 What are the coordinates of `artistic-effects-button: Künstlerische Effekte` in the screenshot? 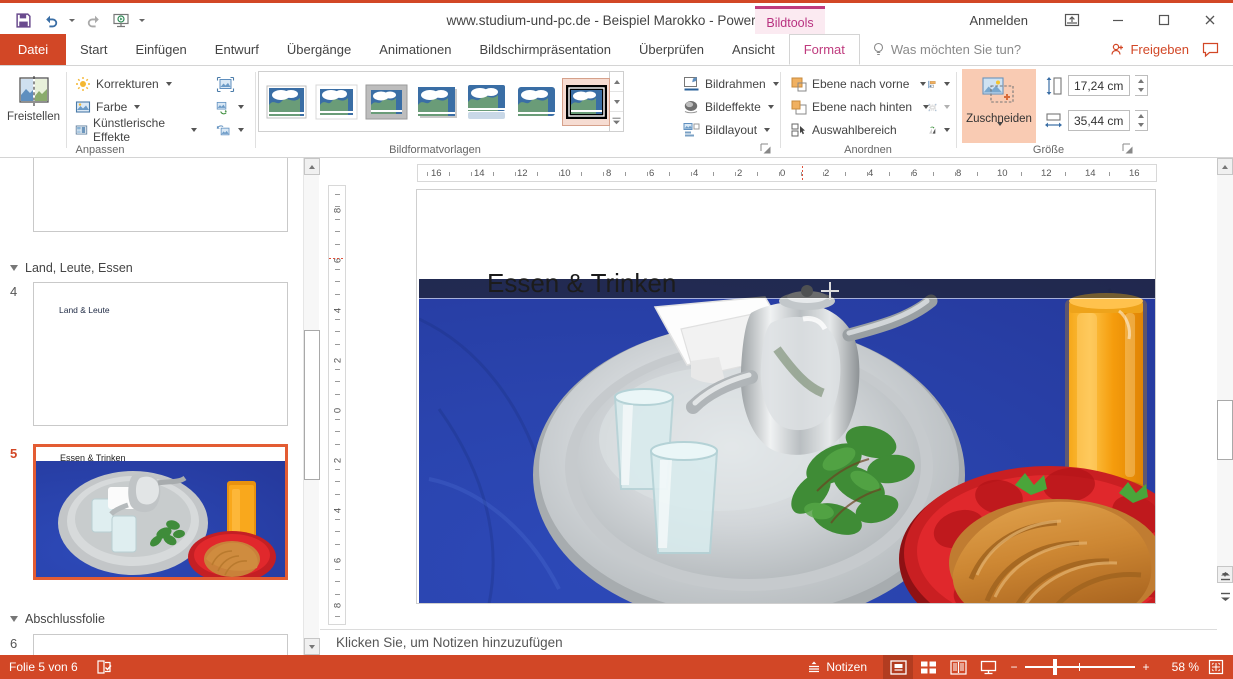 It's located at (136, 130).